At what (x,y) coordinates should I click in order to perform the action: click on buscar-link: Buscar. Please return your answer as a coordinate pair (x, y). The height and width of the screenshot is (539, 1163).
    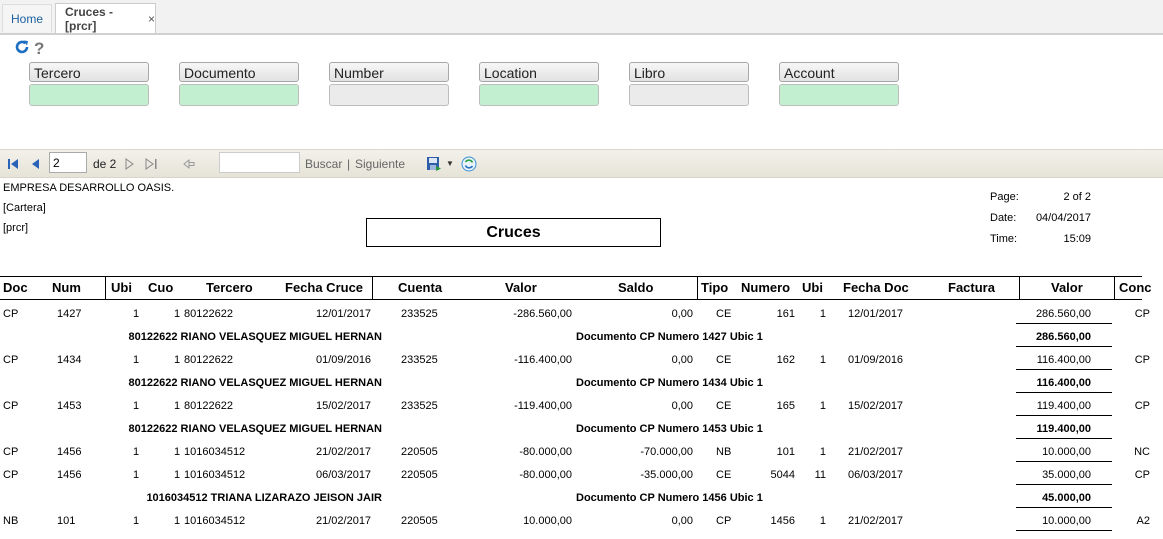
    Looking at the image, I should click on (323, 163).